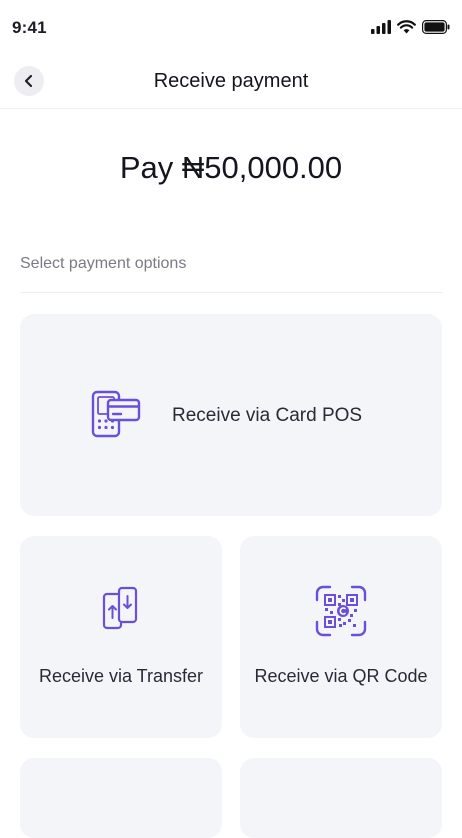  Describe the element at coordinates (231, 292) in the screenshot. I see `divider` at that location.